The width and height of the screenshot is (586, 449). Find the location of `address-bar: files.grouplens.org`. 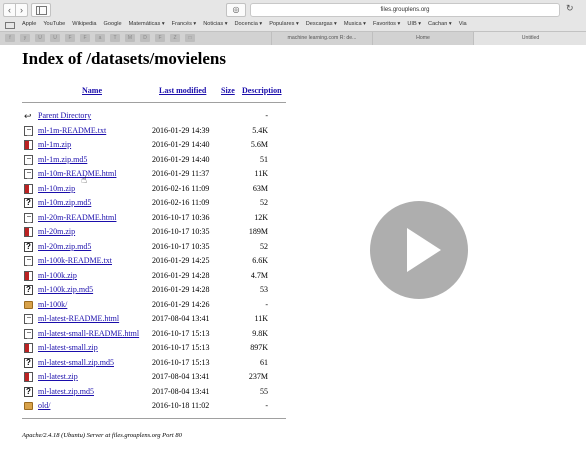

address-bar: files.grouplens.org is located at coordinates (405, 10).